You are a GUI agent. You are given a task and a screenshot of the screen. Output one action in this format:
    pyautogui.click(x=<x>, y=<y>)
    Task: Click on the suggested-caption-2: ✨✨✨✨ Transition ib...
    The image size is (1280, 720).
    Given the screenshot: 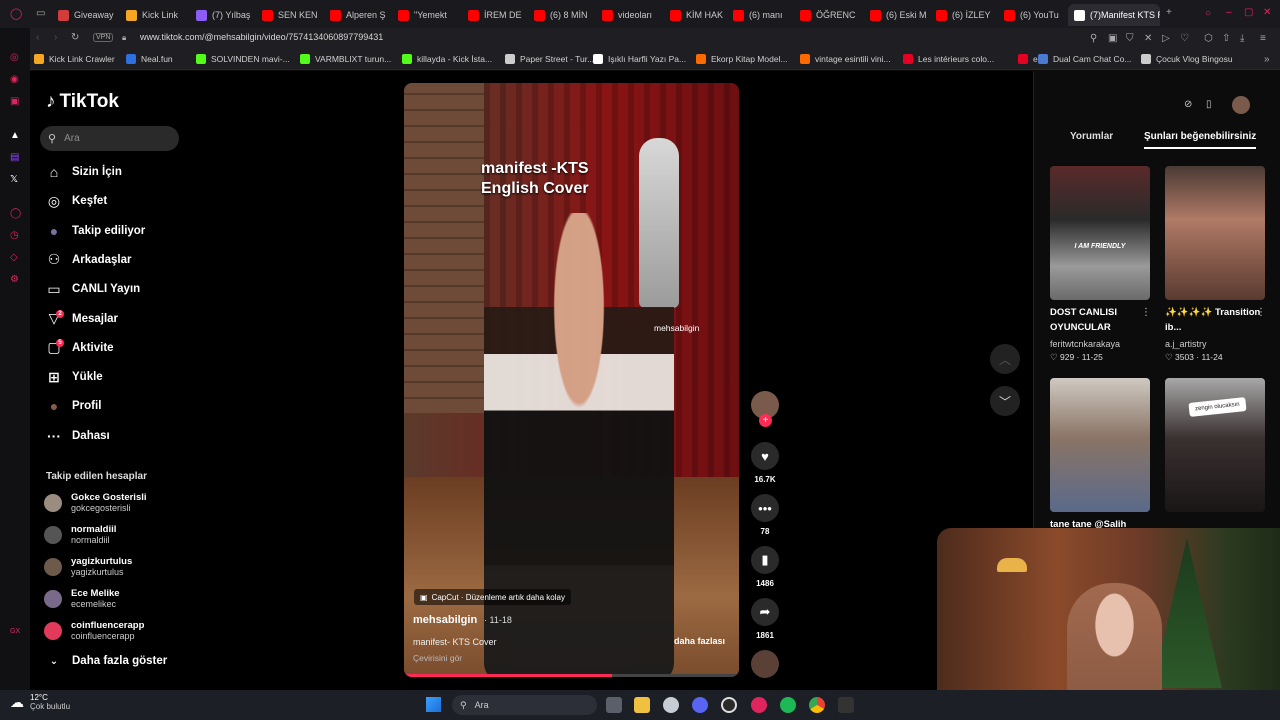 What is the action you would take?
    pyautogui.click(x=1214, y=320)
    